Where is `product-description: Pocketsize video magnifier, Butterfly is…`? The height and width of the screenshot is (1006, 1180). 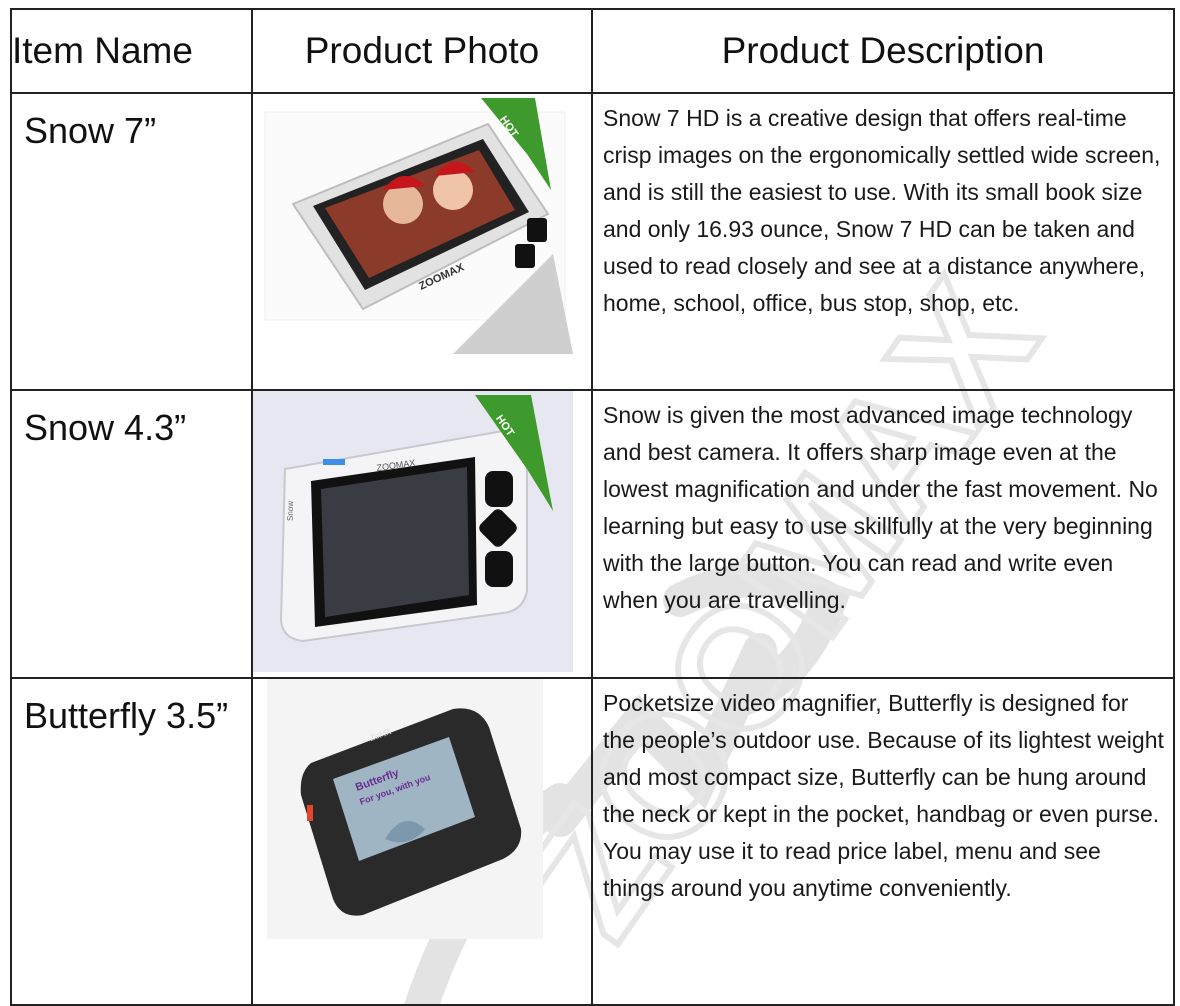 product-description: Pocketsize video magnifier, Butterfly is… is located at coordinates (883, 795).